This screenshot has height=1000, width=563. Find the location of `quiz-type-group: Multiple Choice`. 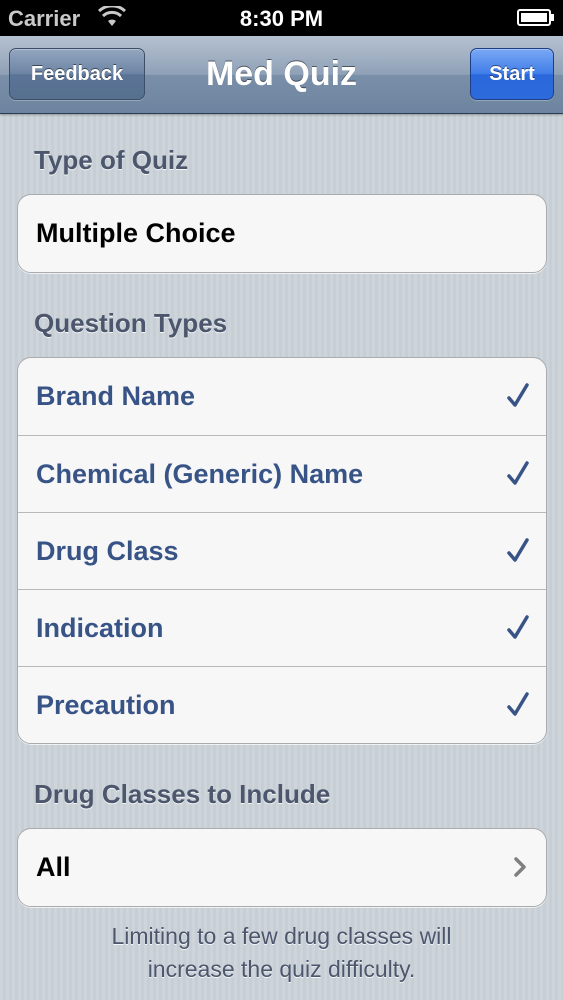

quiz-type-group: Multiple Choice is located at coordinates (282, 233).